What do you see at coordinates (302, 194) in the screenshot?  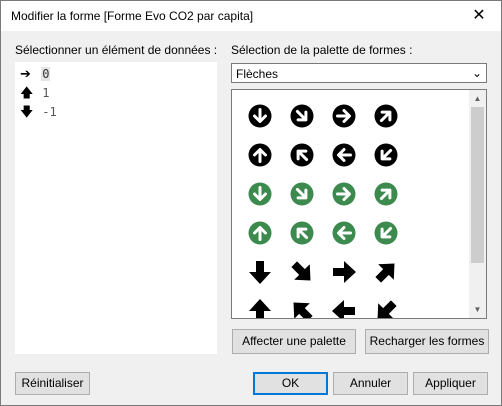 I see `green-circle-arrow-down-right-icon` at bounding box center [302, 194].